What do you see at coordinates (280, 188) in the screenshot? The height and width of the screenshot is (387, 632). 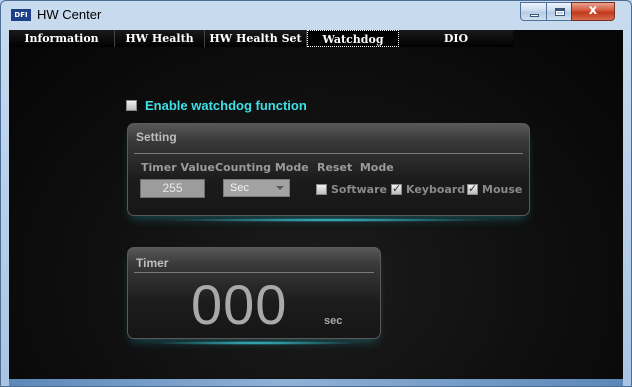 I see `chevron-down-icon` at bounding box center [280, 188].